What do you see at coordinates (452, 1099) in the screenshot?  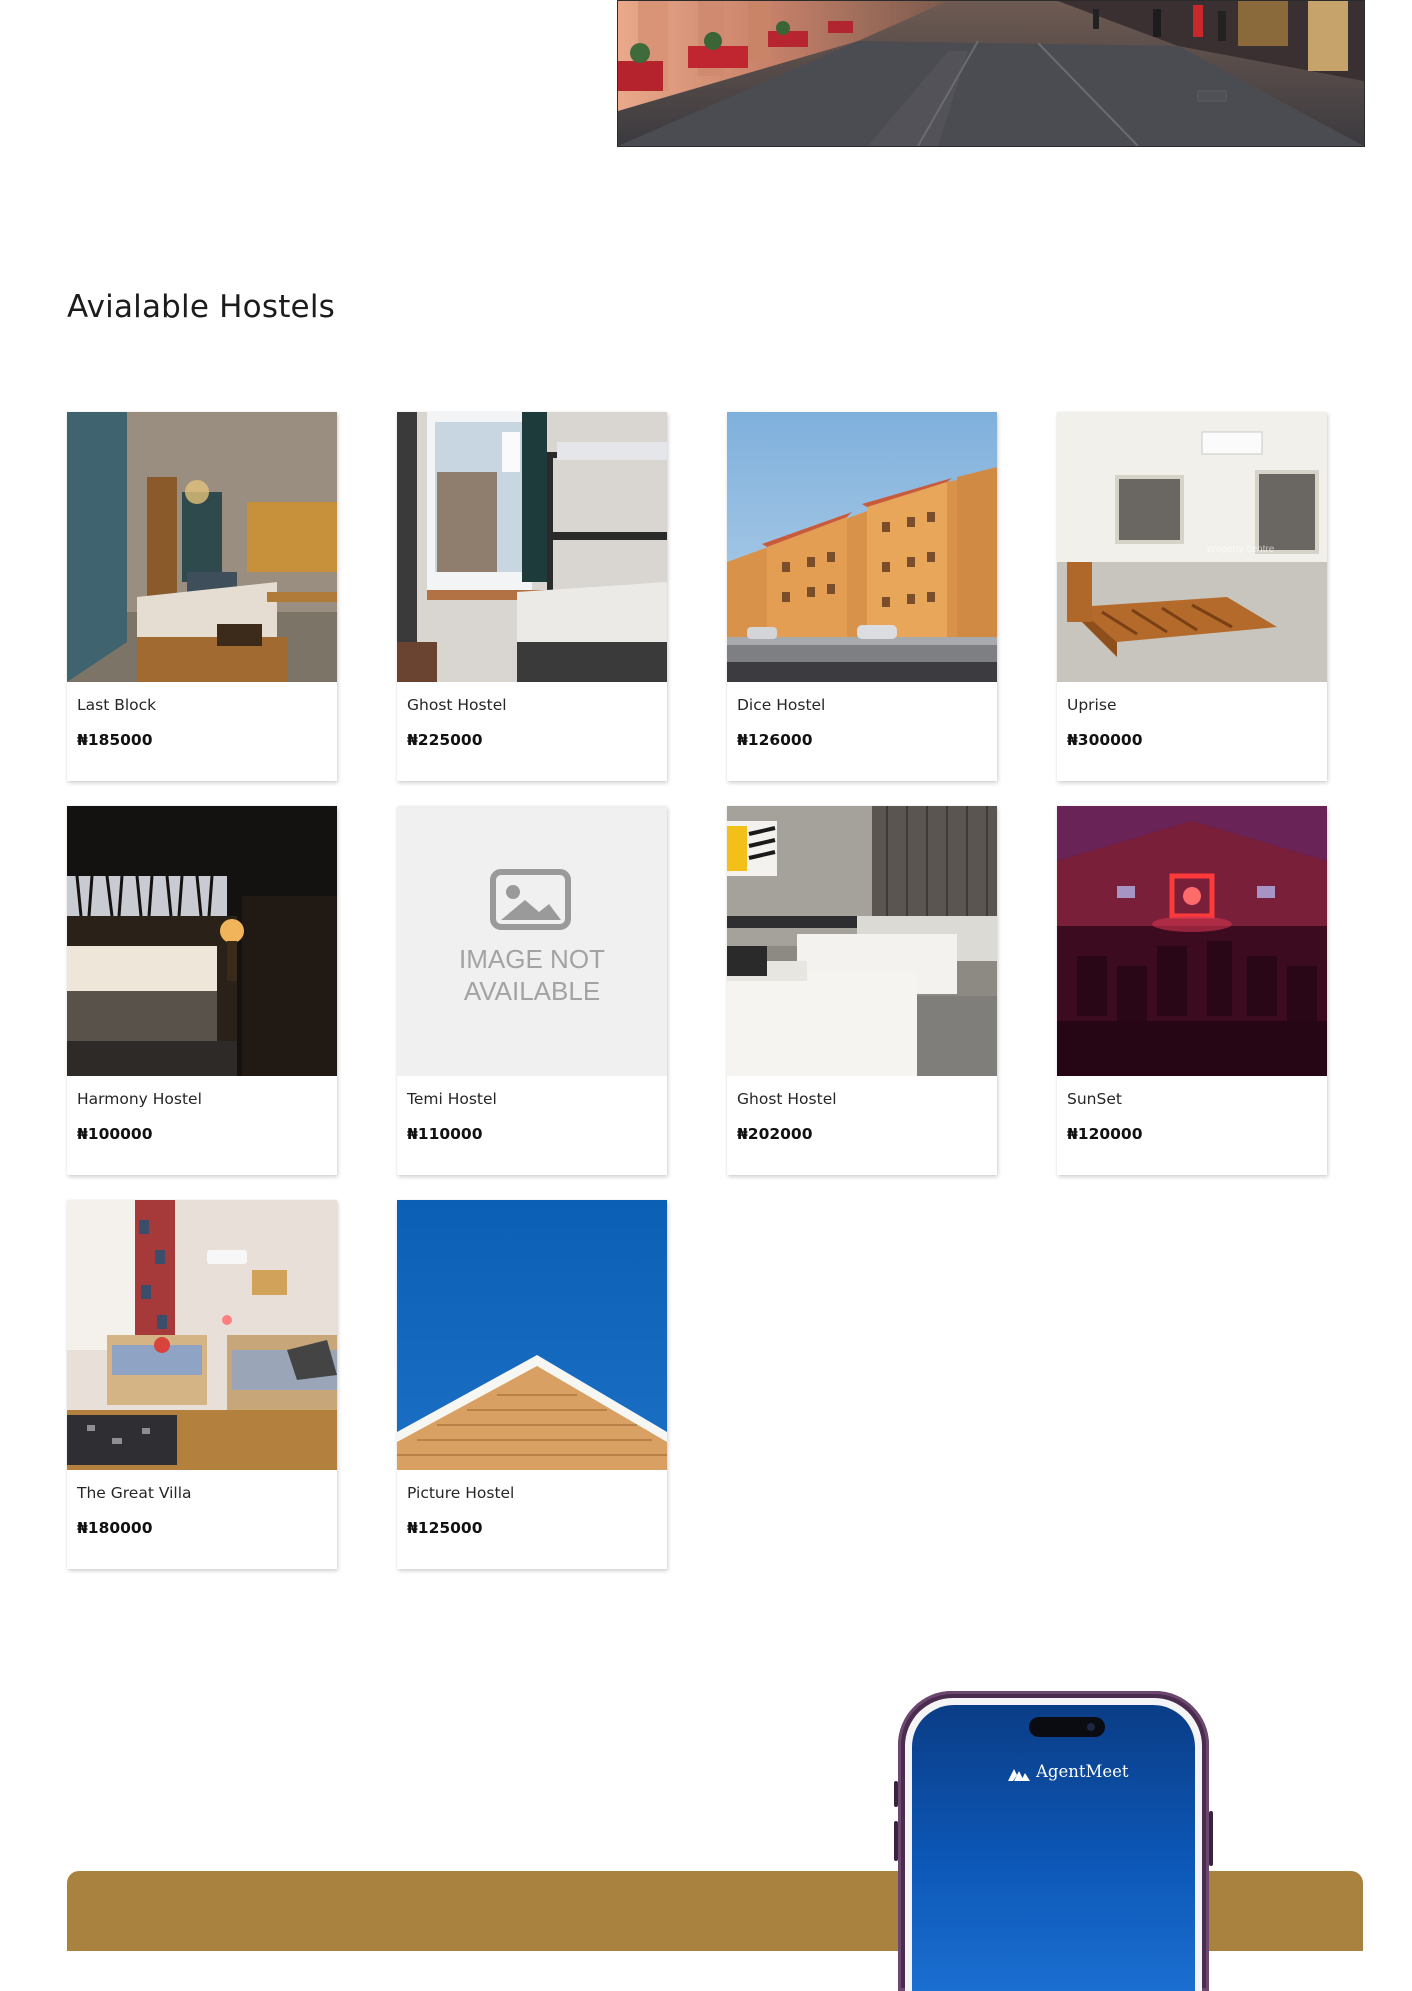 I see `hostel-name: Temi Hostel` at bounding box center [452, 1099].